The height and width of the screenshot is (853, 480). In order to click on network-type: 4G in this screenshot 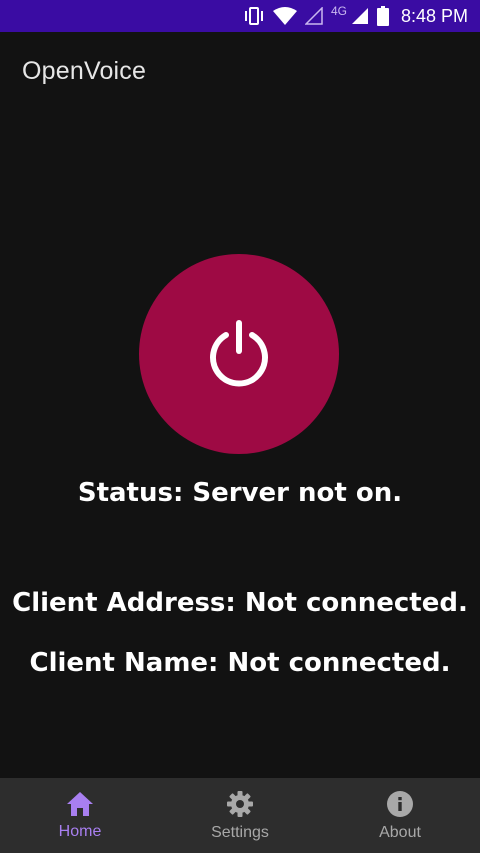, I will do `click(338, 11)`.